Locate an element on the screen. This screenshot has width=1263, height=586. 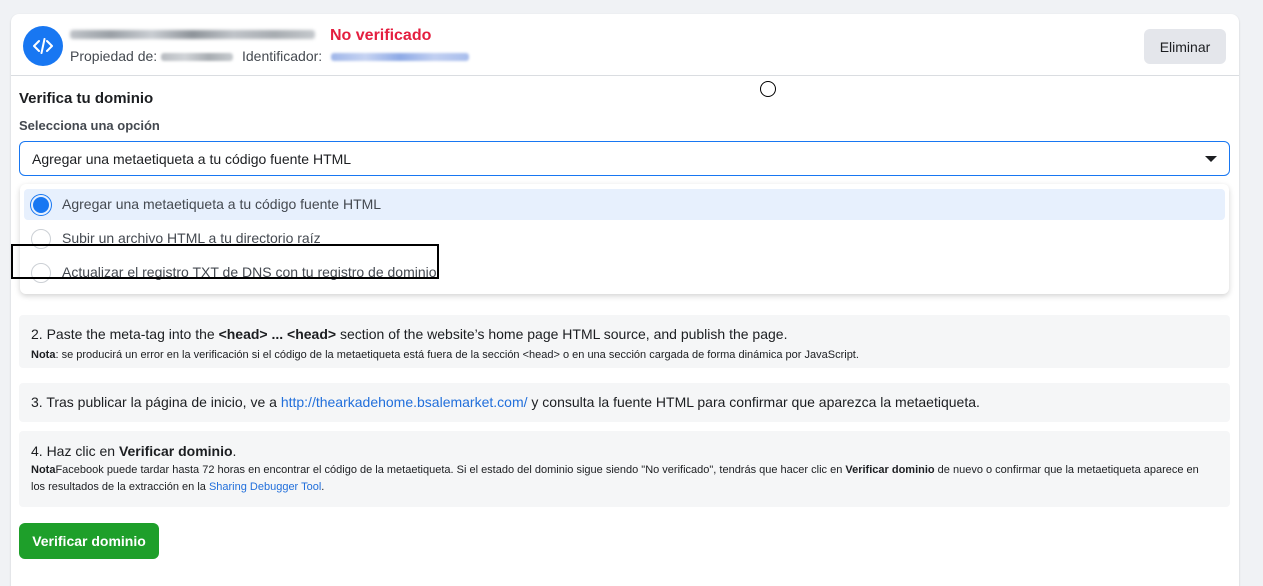
id-redacted is located at coordinates (400, 57).